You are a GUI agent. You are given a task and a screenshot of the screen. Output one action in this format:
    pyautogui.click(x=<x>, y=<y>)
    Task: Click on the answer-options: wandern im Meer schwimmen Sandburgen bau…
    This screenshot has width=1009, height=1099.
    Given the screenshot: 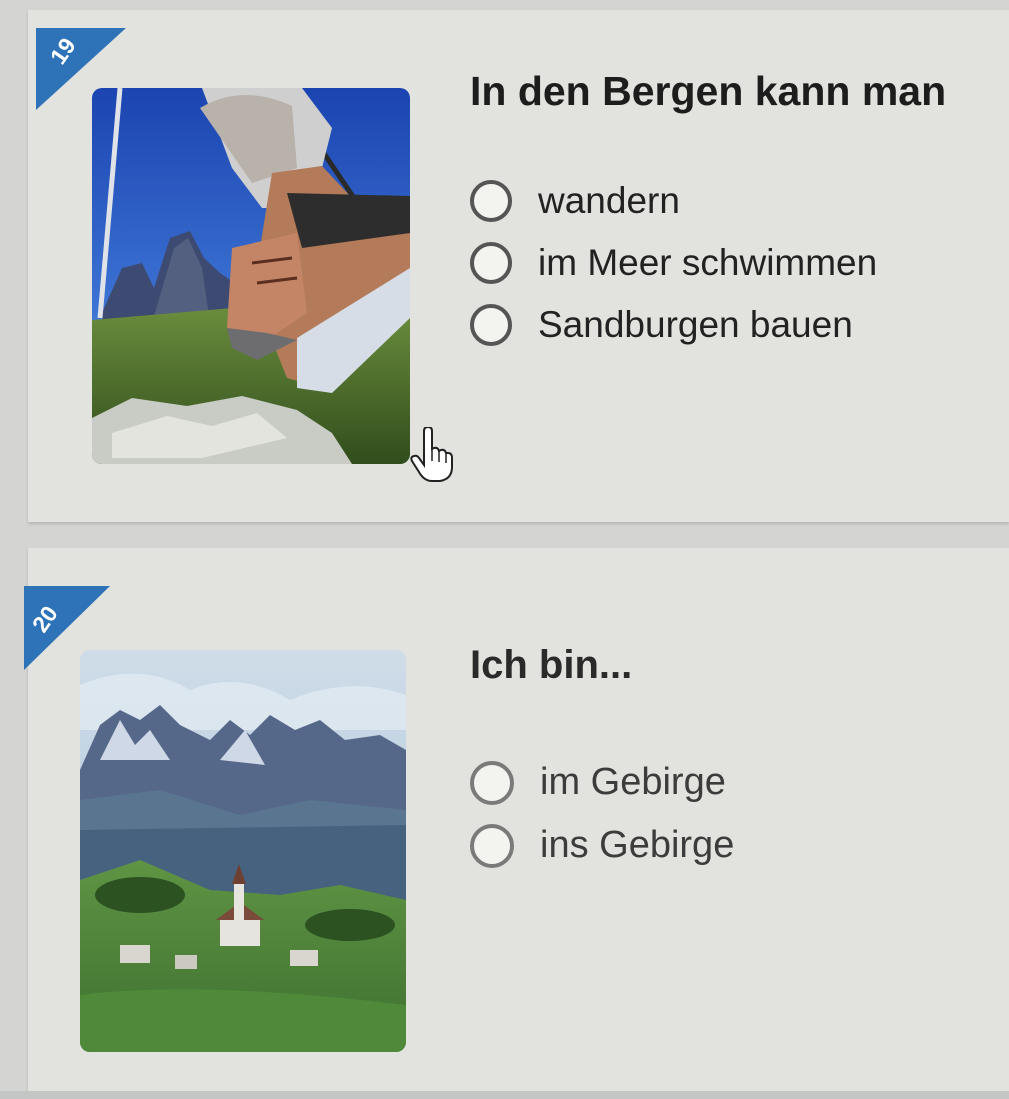 What is the action you would take?
    pyautogui.click(x=673, y=263)
    